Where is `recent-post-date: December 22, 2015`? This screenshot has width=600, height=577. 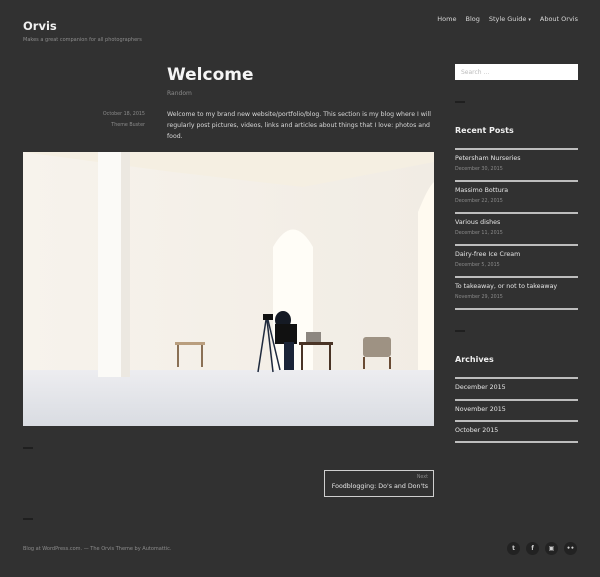
recent-post-date: December 22, 2015 is located at coordinates (479, 201).